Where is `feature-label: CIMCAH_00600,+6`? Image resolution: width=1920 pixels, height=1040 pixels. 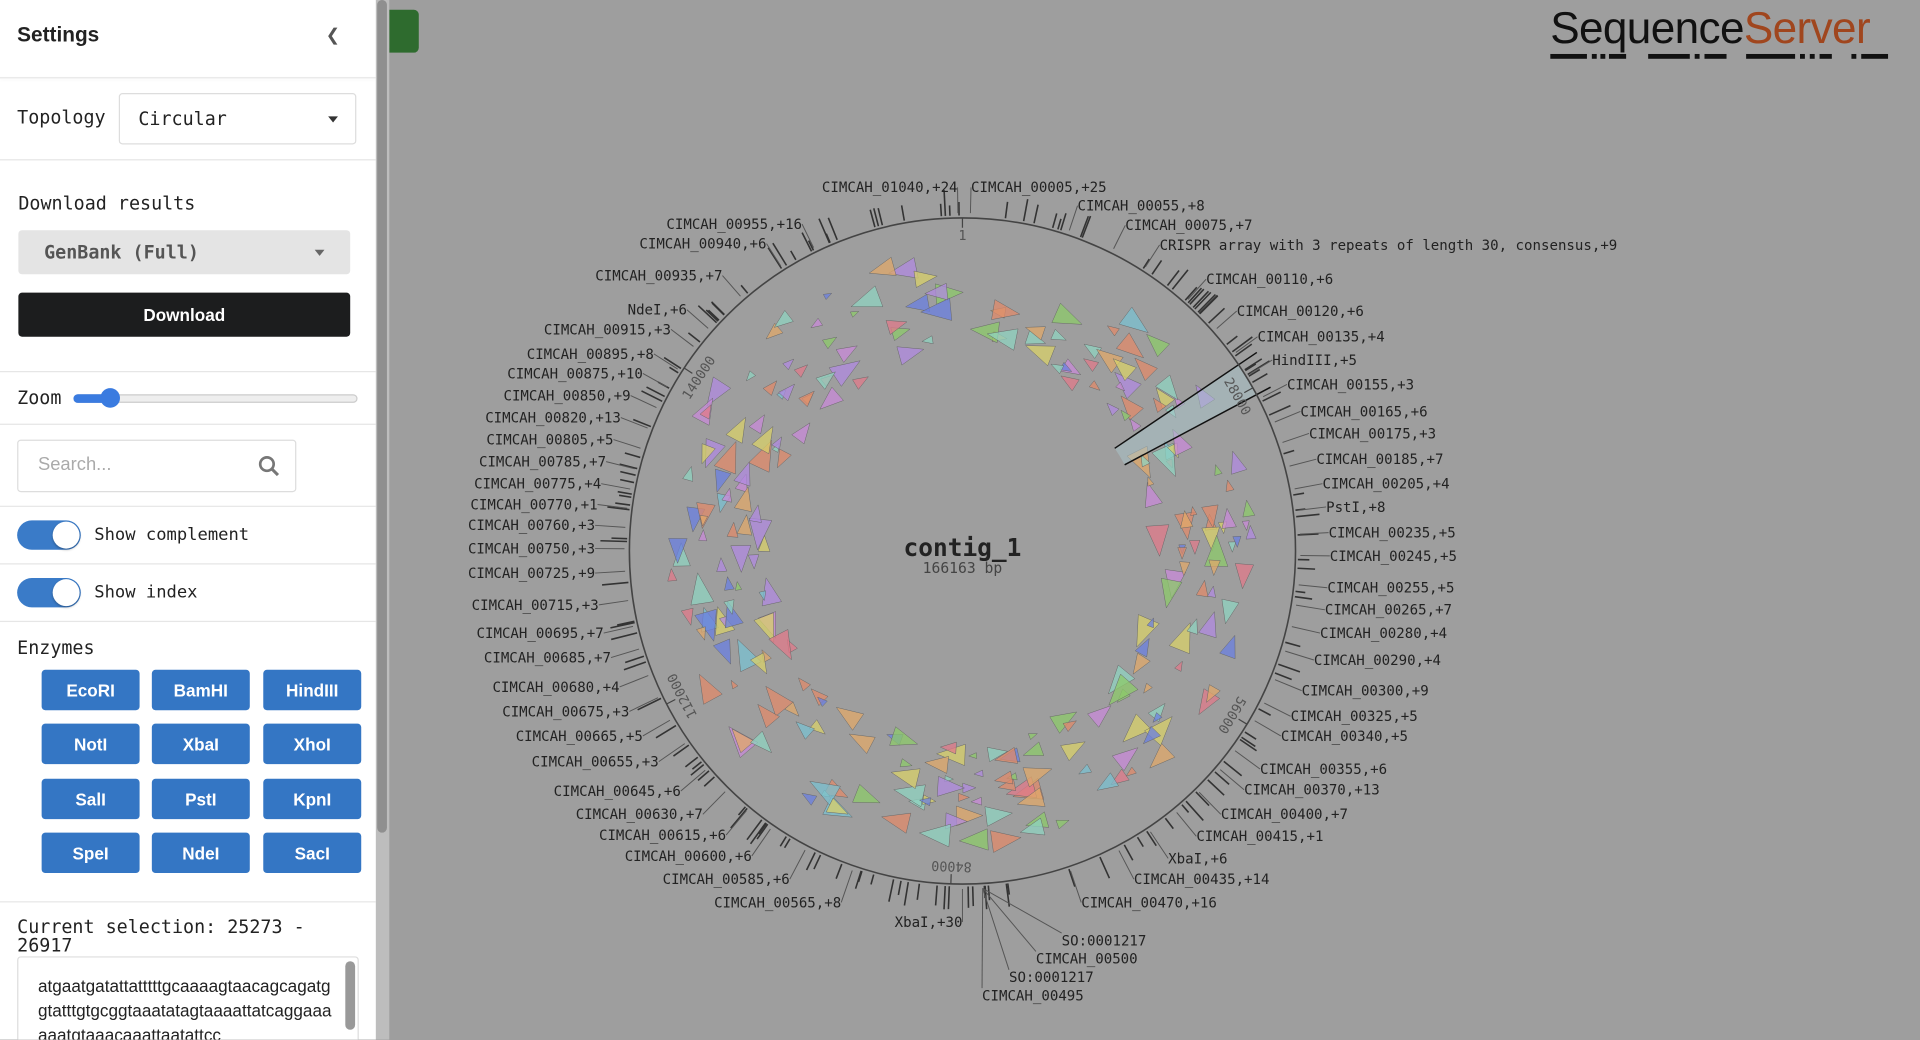
feature-label: CIMCAH_00600,+6 is located at coordinates (688, 857).